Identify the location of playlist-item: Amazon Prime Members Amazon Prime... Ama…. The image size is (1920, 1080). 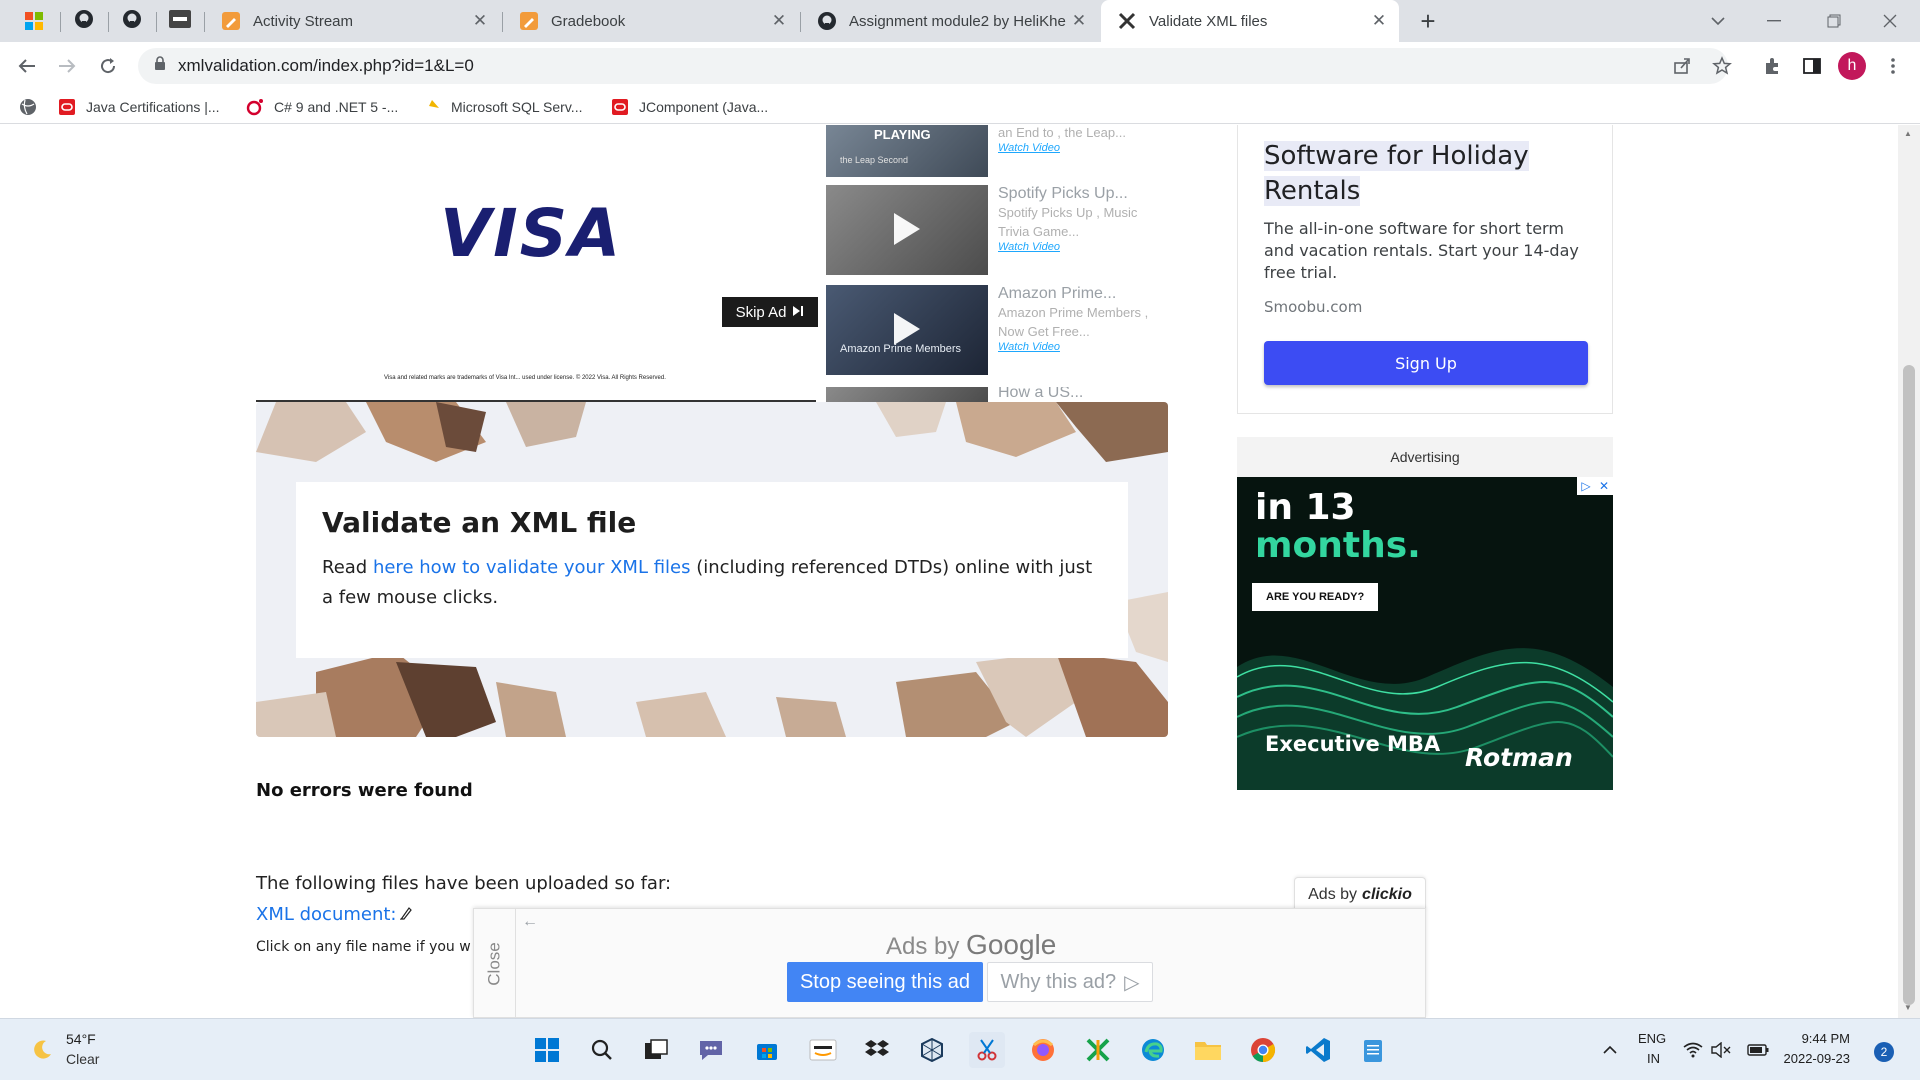
(991, 331).